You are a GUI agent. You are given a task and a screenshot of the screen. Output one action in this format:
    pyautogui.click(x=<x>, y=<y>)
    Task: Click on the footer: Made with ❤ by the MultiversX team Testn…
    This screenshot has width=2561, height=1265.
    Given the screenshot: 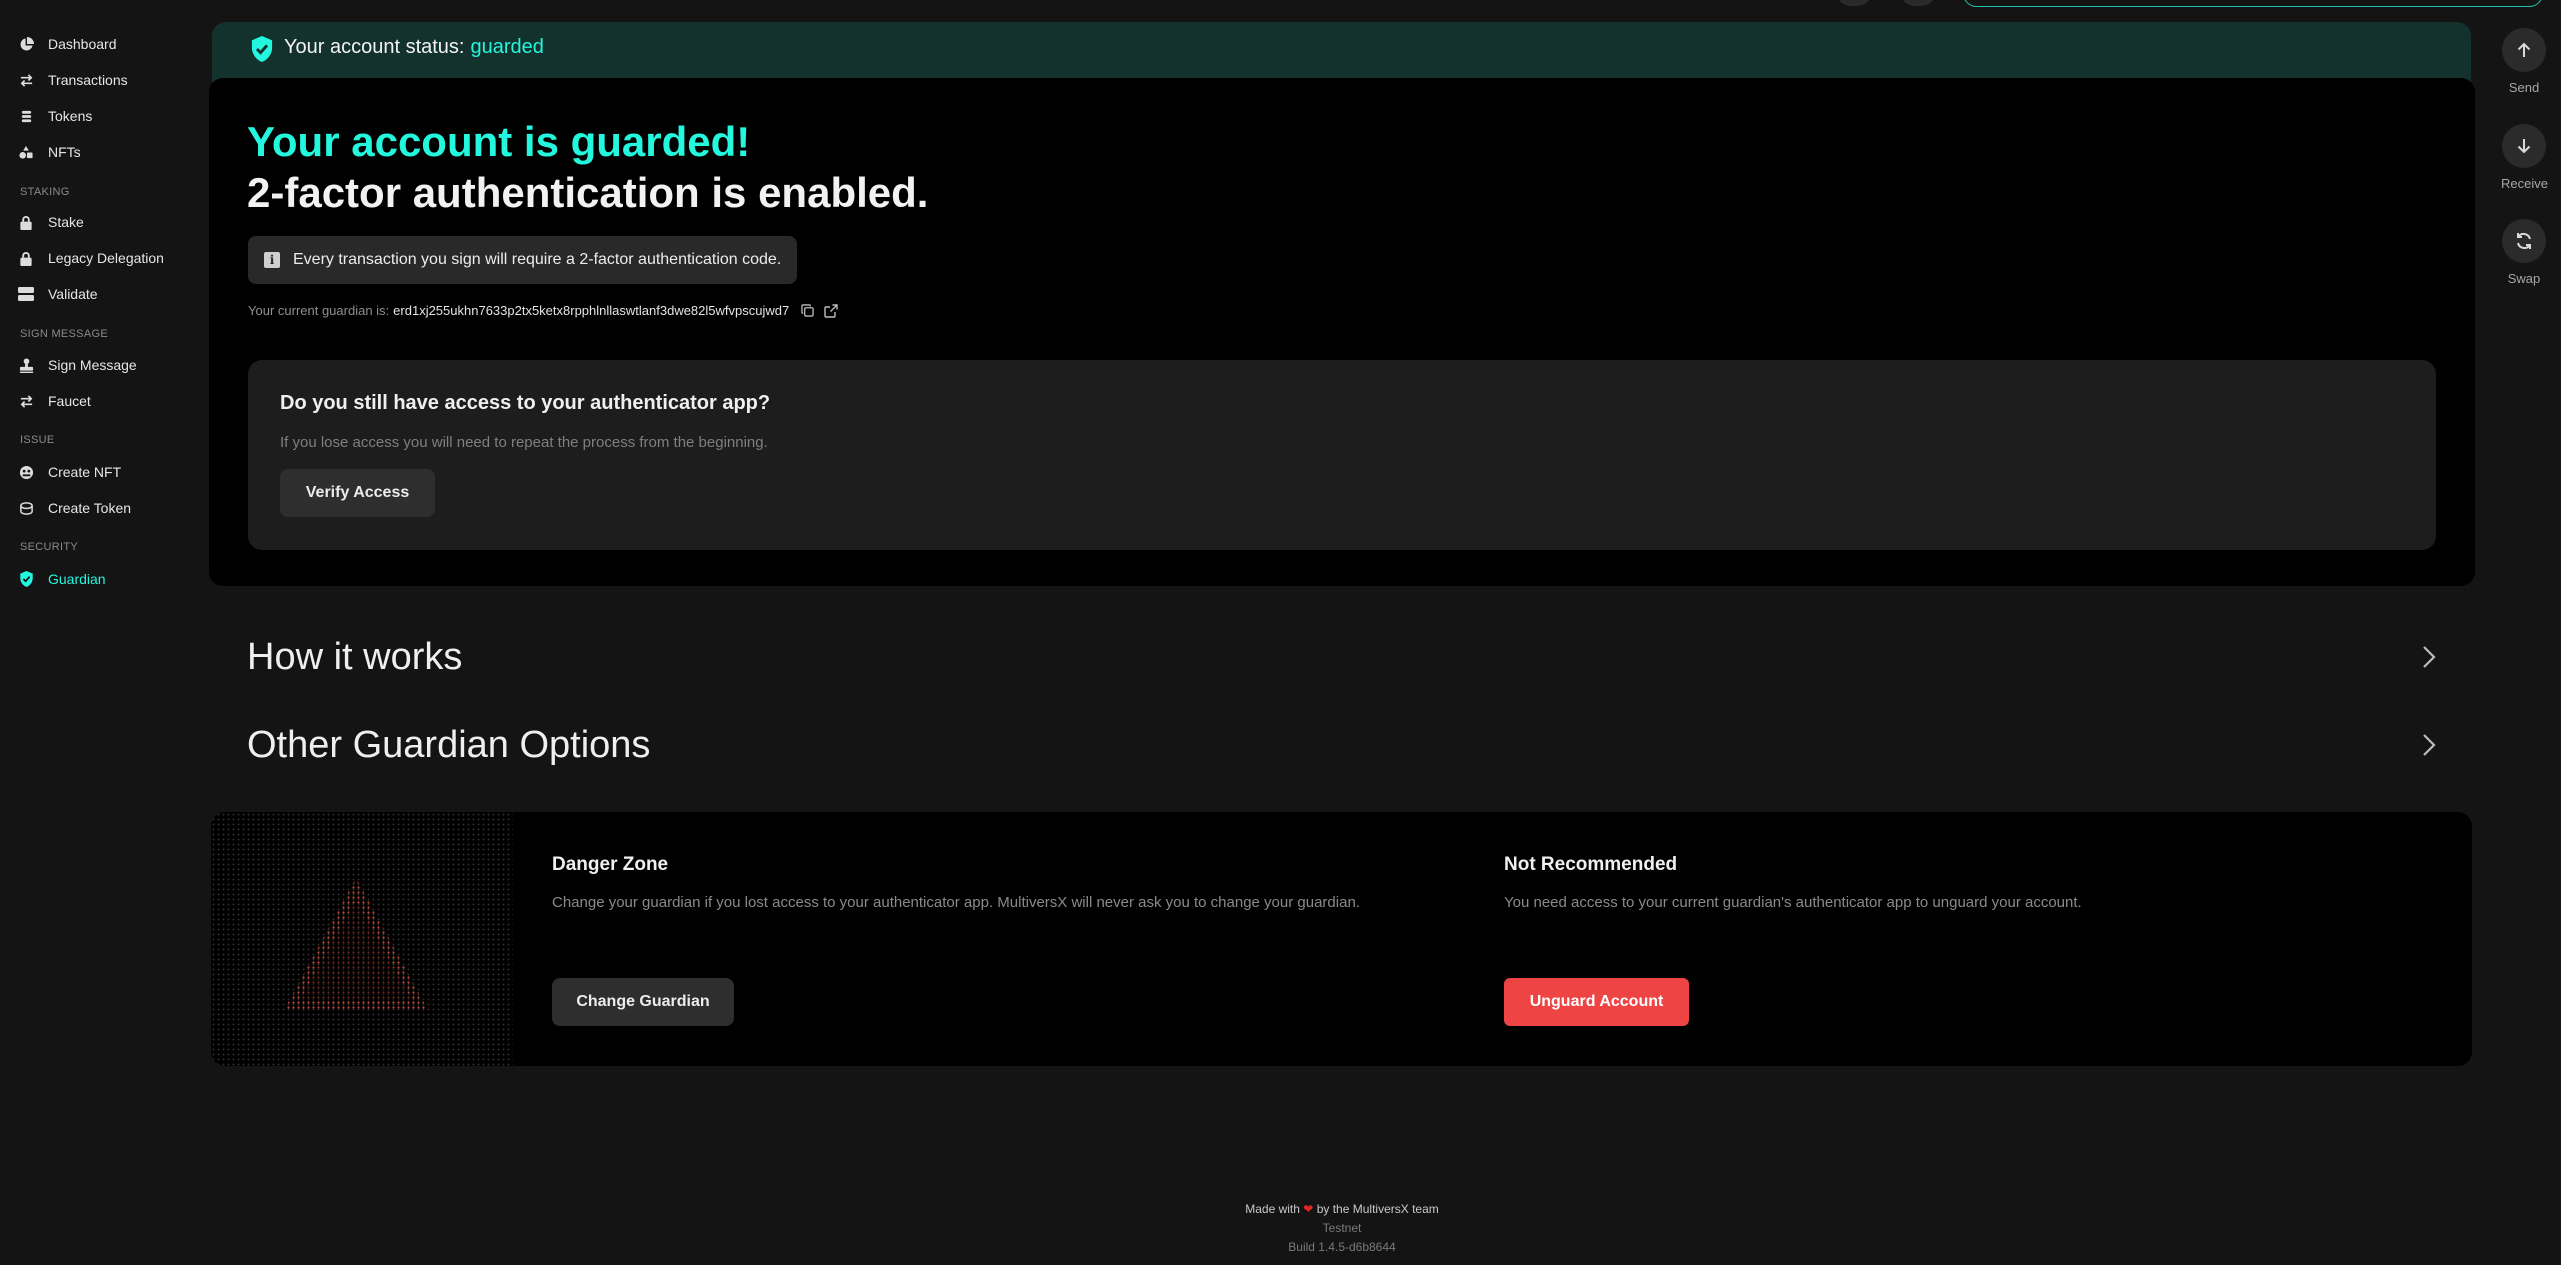 What is the action you would take?
    pyautogui.click(x=1342, y=1228)
    